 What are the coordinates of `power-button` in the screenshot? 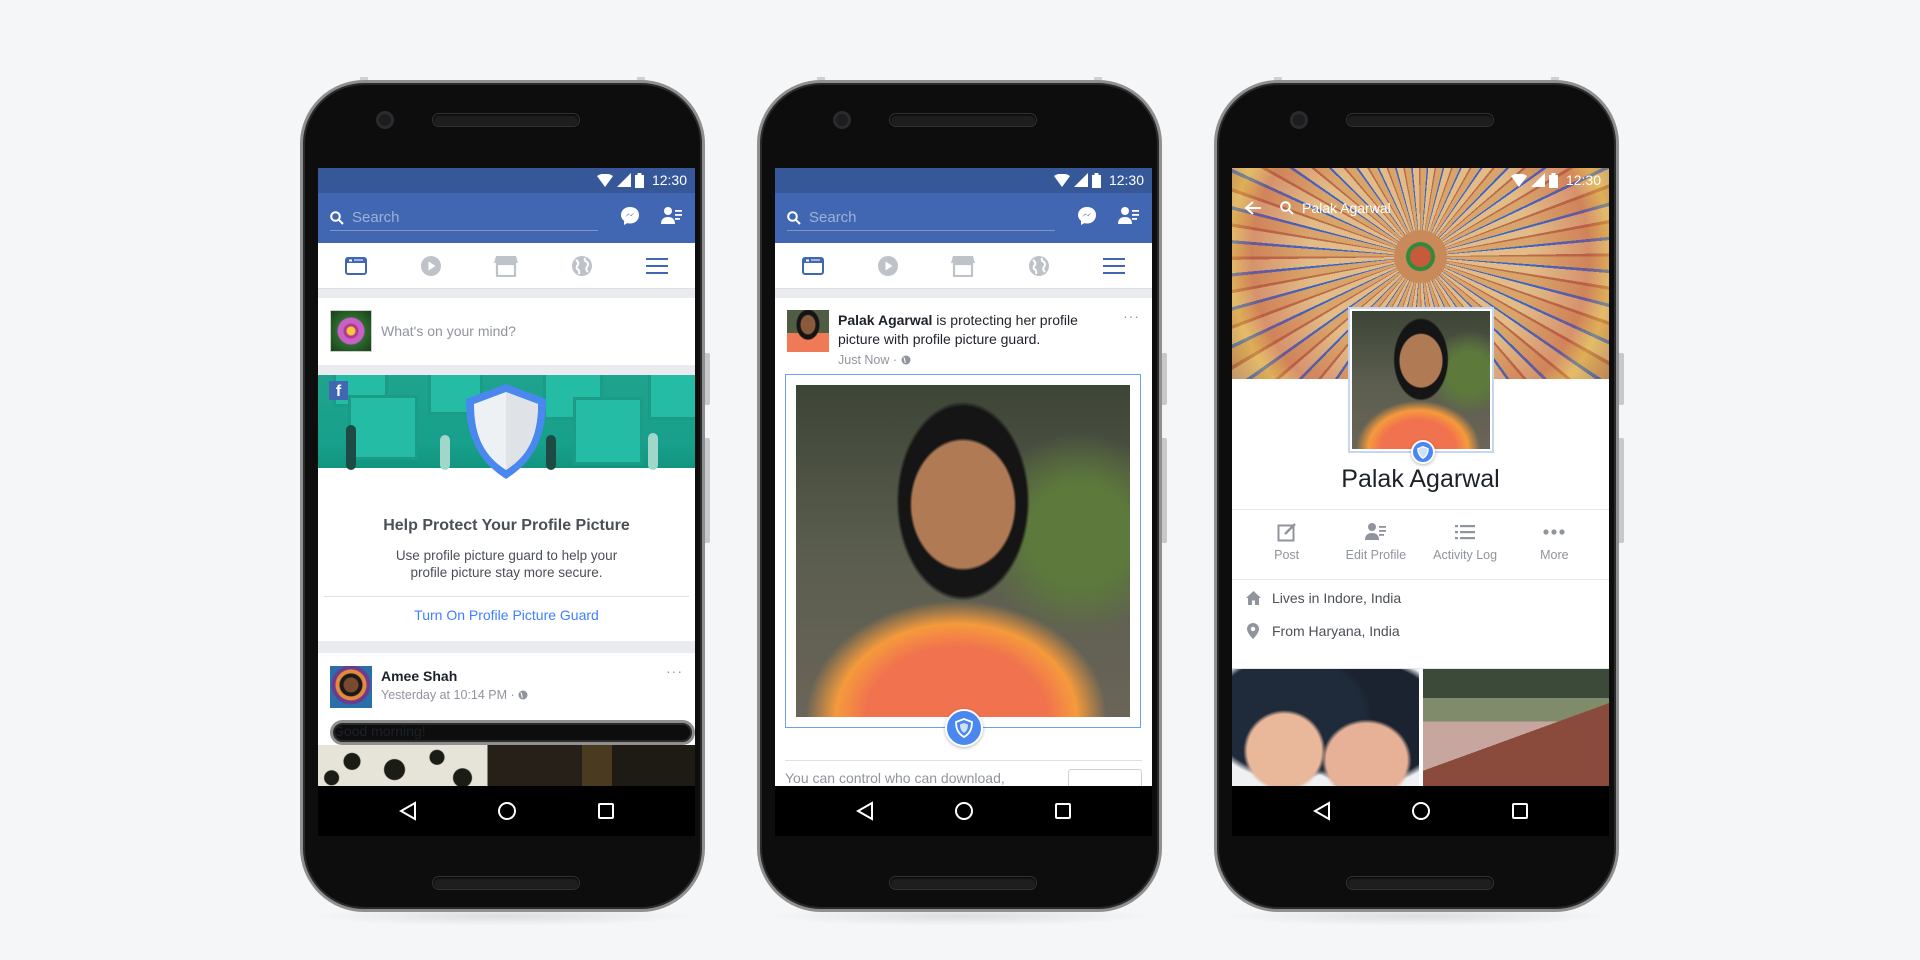 It's located at (707, 379).